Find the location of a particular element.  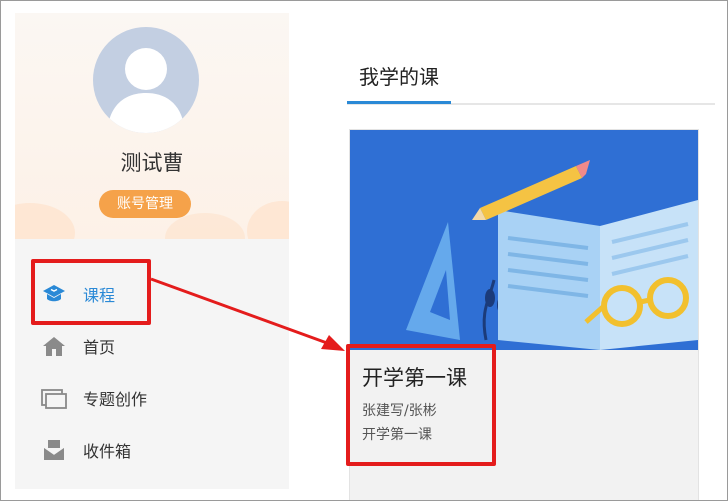

home-icon is located at coordinates (54, 346).